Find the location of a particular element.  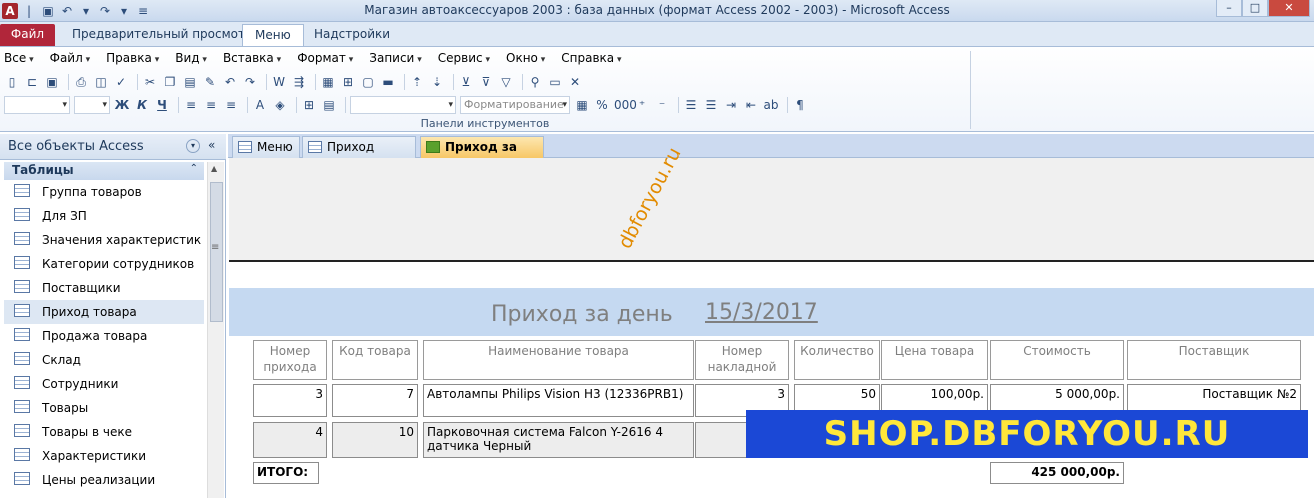

decimal-increase-icon: ⁺ is located at coordinates (642, 105).